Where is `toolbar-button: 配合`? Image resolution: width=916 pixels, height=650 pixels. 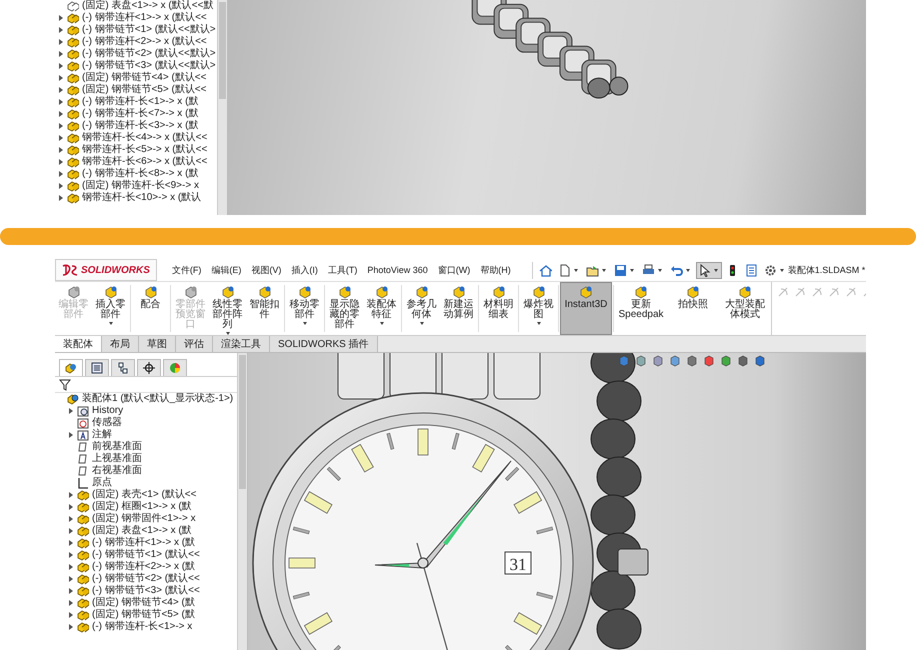
toolbar-button: 配合 is located at coordinates (150, 308).